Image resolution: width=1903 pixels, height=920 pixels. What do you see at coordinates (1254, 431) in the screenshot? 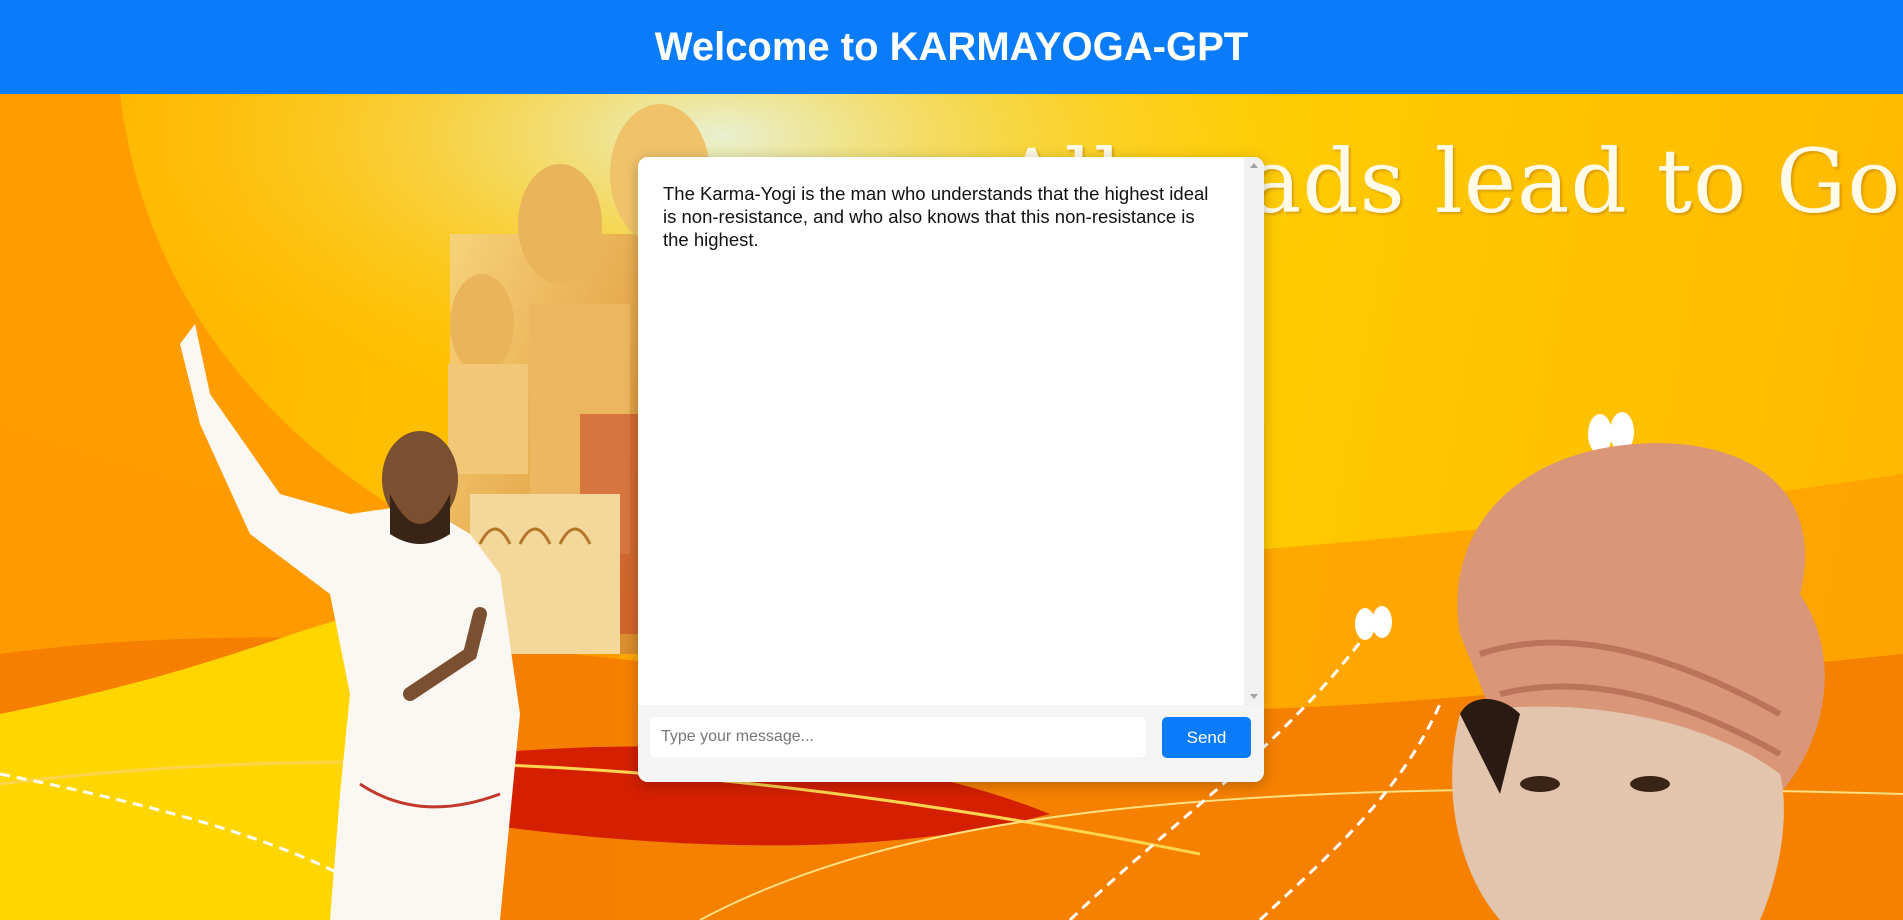
I see `chat-scrollbar` at bounding box center [1254, 431].